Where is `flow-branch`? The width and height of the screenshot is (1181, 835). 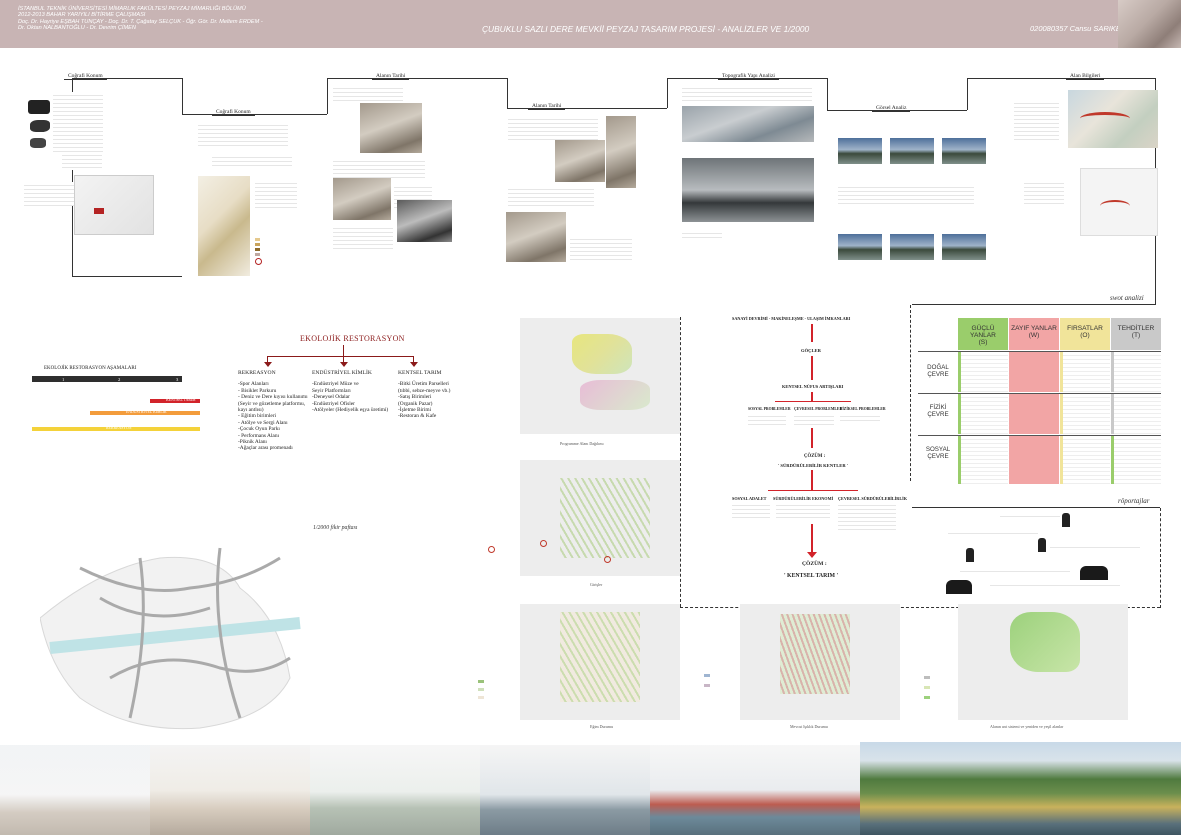
flow-branch is located at coordinates (813, 401).